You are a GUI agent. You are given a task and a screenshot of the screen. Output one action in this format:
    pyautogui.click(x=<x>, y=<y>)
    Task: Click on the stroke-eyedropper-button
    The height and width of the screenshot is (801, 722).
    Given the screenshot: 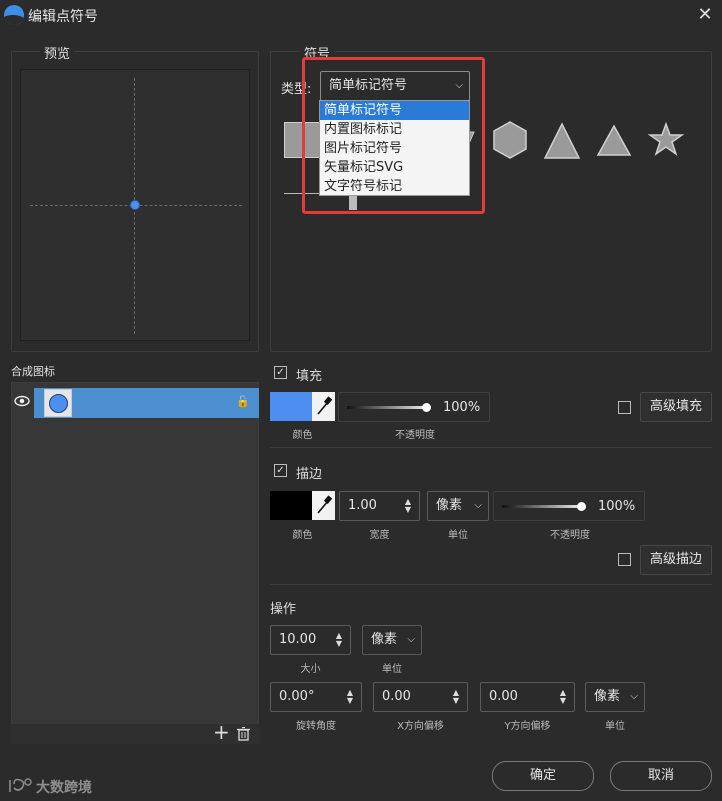 What is the action you would take?
    pyautogui.click(x=323, y=505)
    